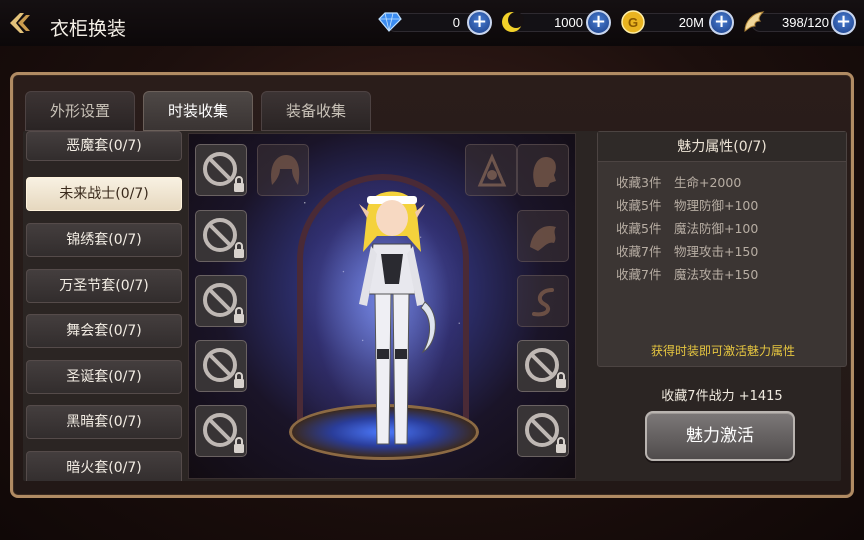  I want to click on yellow-crescent-icon, so click(512, 22).